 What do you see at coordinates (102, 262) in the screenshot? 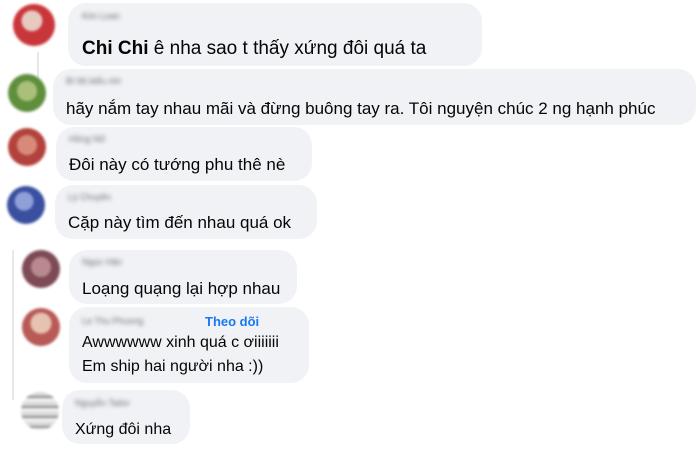
I see `comment-author: Ngọc Hân` at bounding box center [102, 262].